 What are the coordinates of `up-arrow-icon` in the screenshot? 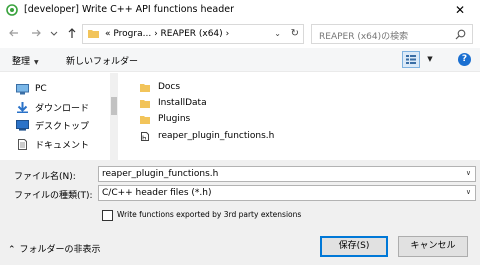 It's located at (72, 33).